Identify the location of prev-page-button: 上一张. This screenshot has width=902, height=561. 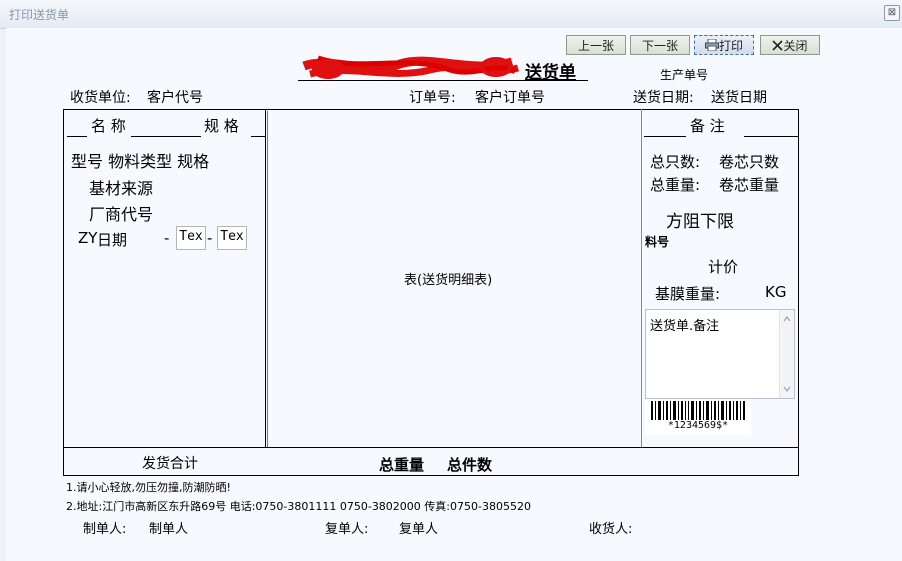
(596, 45).